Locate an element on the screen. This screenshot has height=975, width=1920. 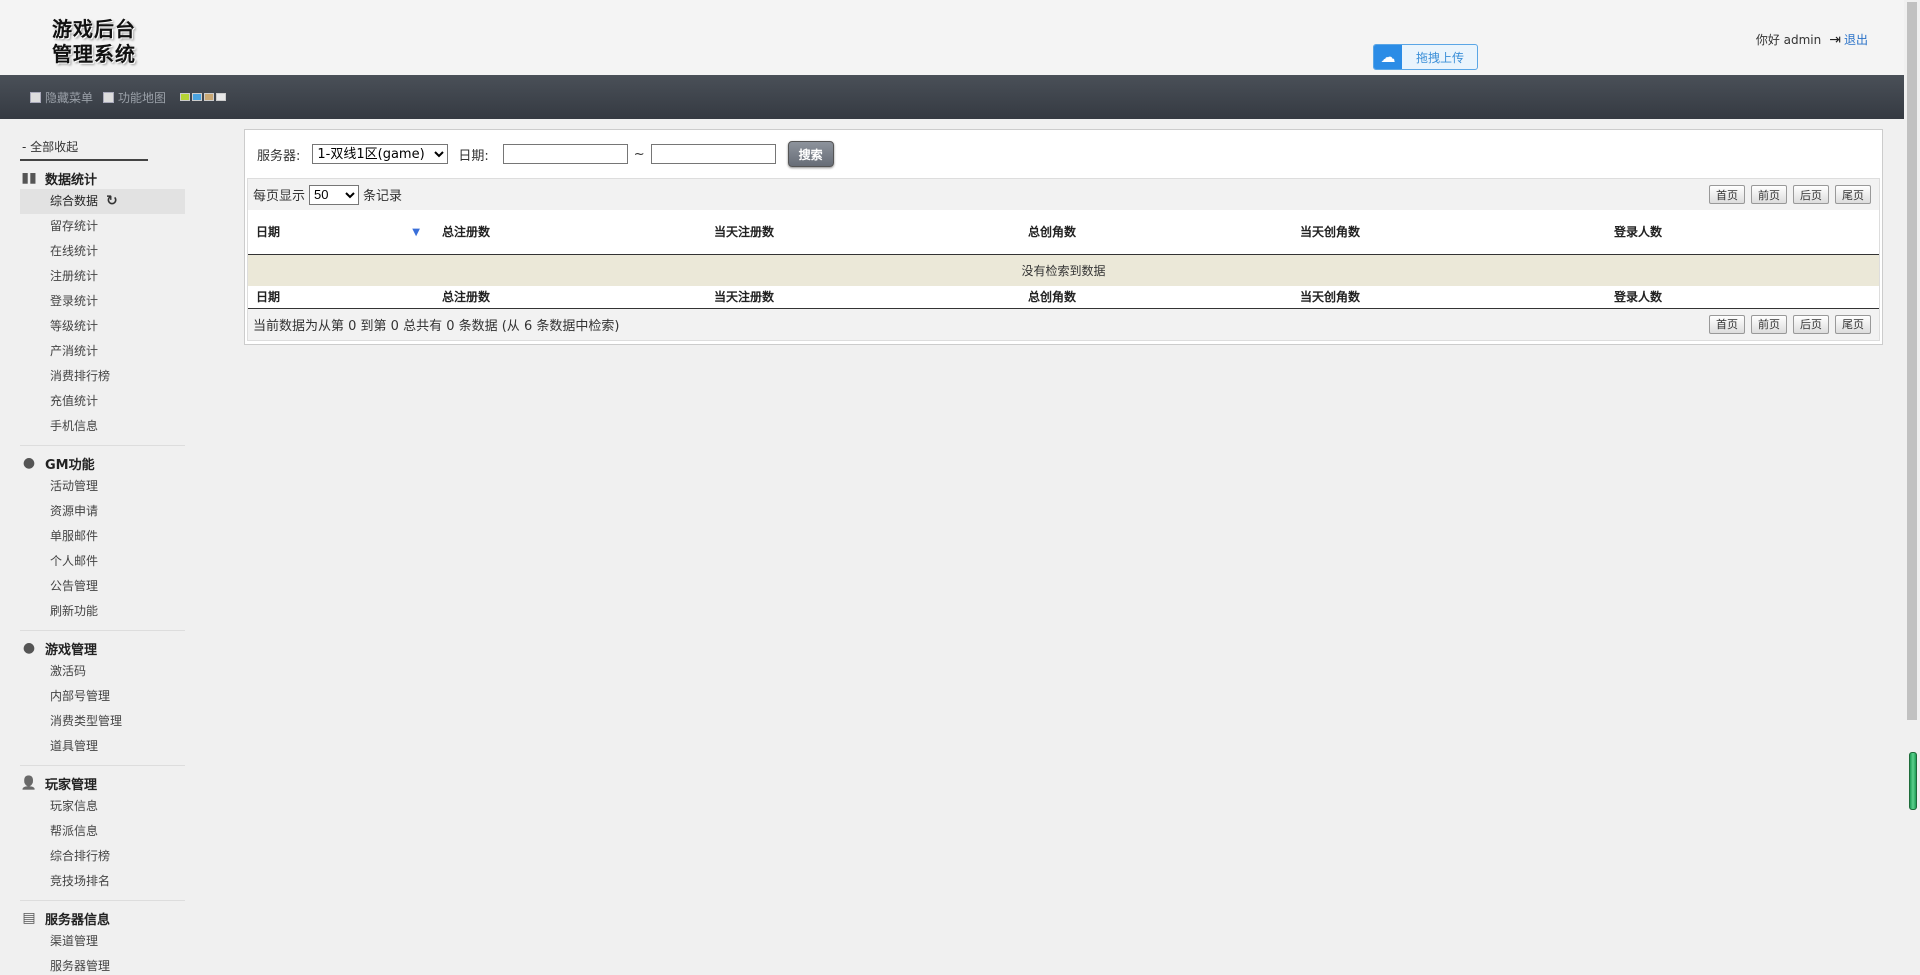
sidebar-item: 个人邮件 is located at coordinates (102, 561).